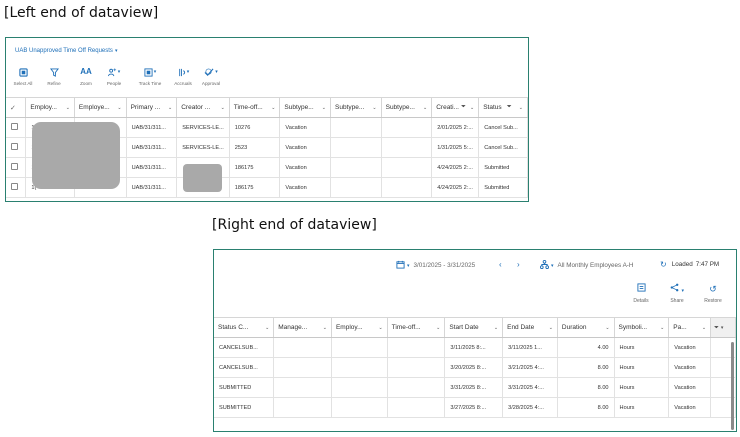 Image resolution: width=740 pixels, height=437 pixels. I want to click on column-header: Creator ... ⌄, so click(203, 107).